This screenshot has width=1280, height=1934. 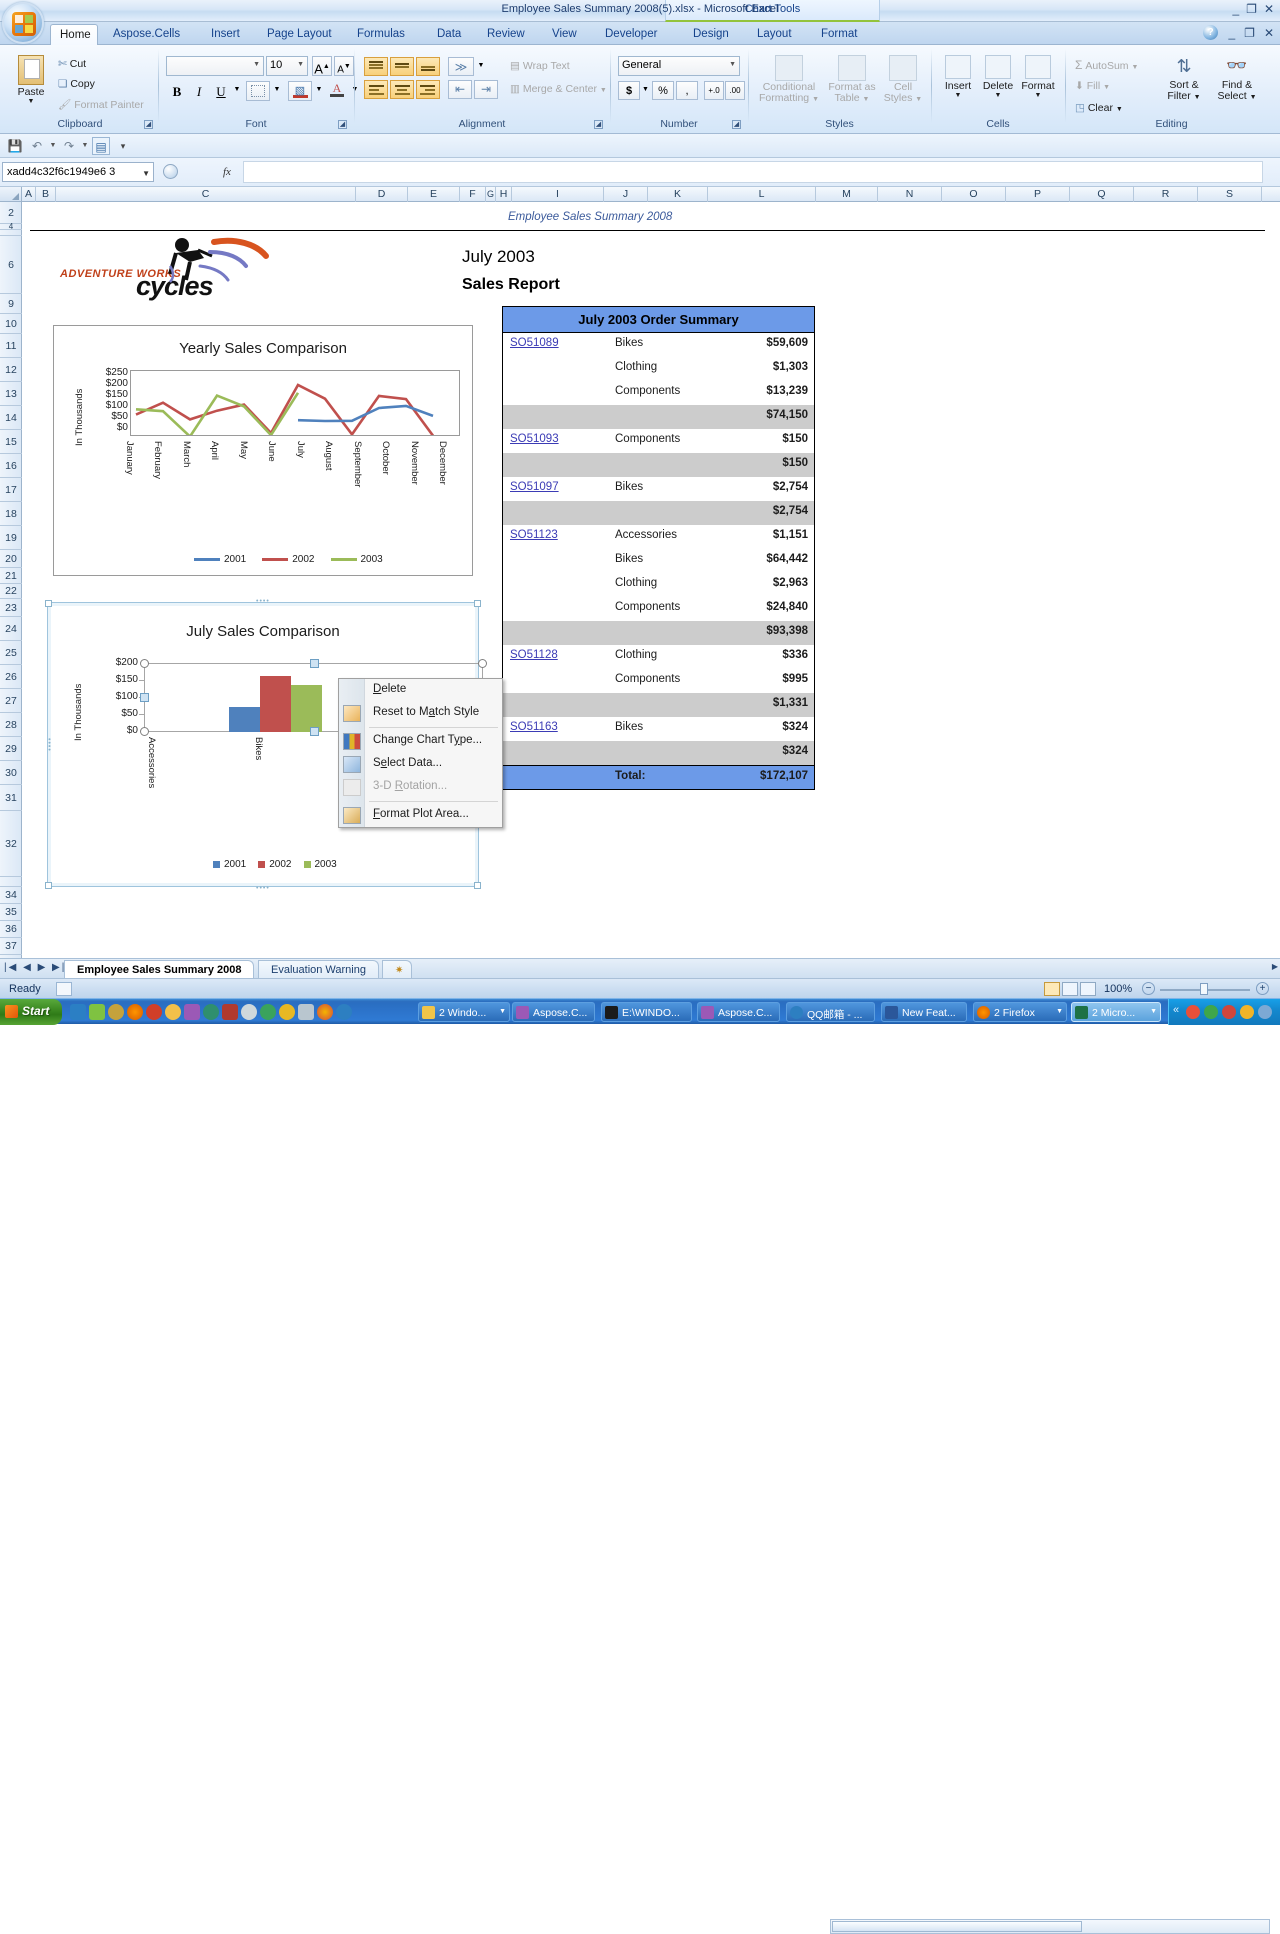 What do you see at coordinates (11, 346) in the screenshot?
I see `row-header-11: 11` at bounding box center [11, 346].